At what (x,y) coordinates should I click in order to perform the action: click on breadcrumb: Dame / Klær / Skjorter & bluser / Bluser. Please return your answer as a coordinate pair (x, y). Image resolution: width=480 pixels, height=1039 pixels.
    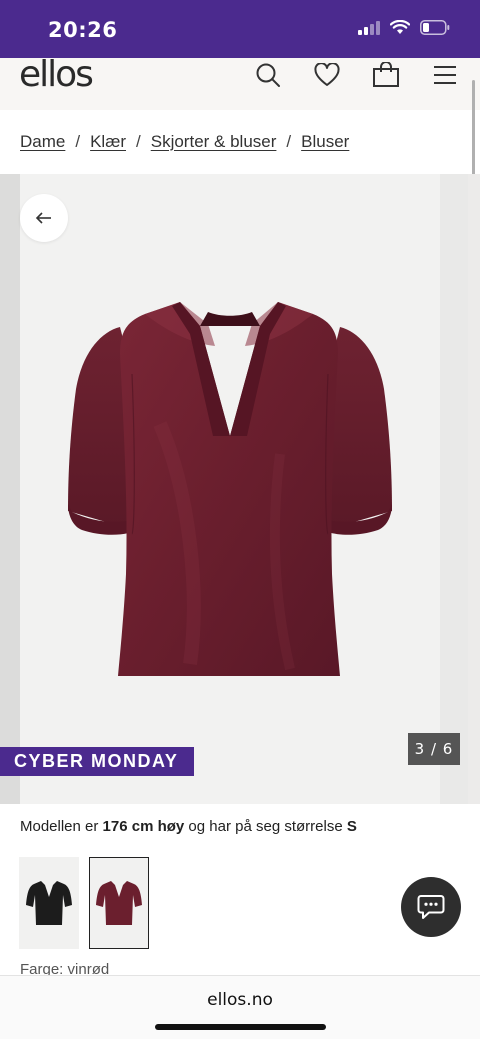
    Looking at the image, I should click on (184, 142).